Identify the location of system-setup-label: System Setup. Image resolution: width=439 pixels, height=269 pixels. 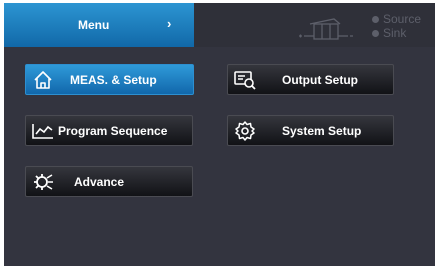
(322, 130).